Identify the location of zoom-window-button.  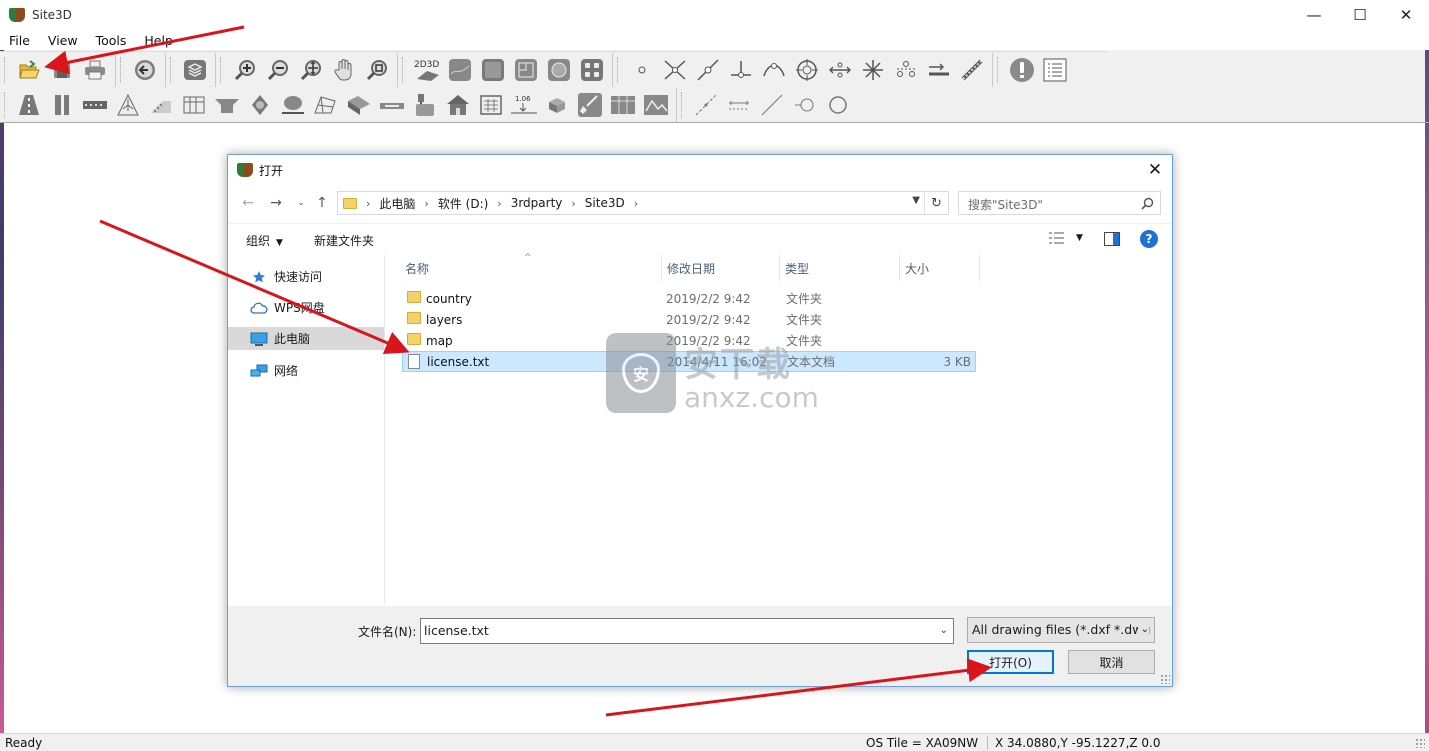
(377, 70).